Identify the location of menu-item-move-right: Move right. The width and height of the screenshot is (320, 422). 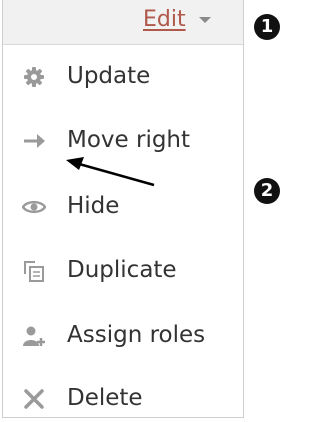
(123, 141).